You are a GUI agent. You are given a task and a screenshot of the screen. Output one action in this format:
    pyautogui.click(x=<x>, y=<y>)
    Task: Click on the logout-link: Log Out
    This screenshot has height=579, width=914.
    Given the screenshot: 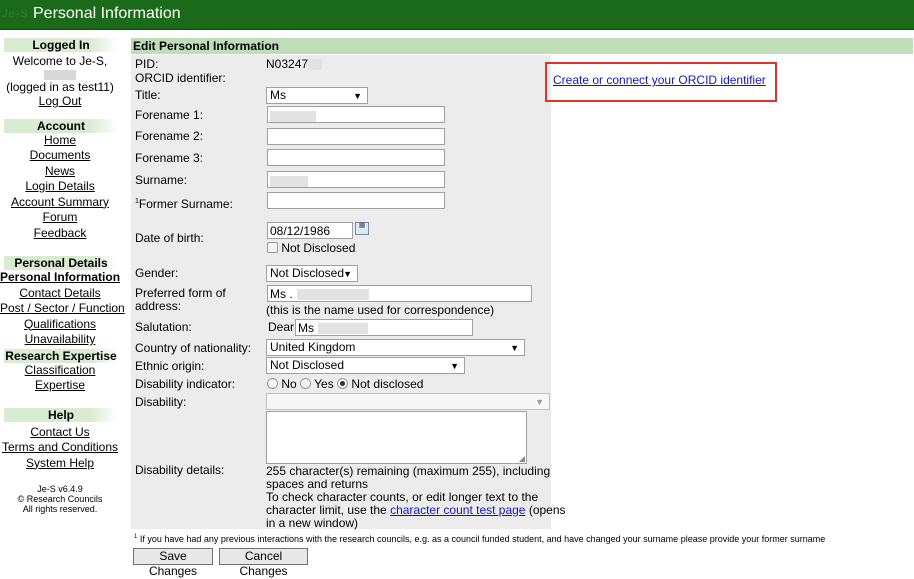 What is the action you would take?
    pyautogui.click(x=60, y=102)
    